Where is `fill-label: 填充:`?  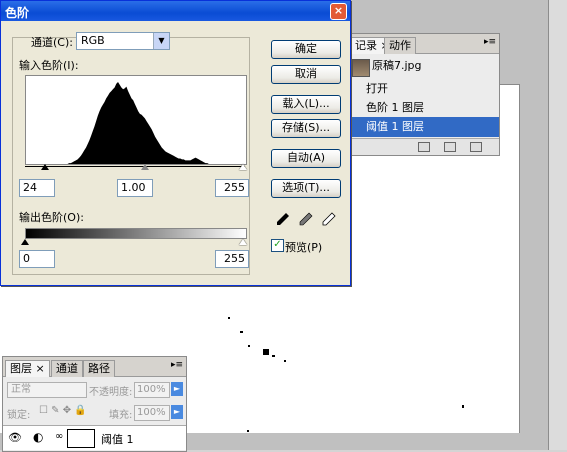
fill-label: 填充: is located at coordinates (121, 415).